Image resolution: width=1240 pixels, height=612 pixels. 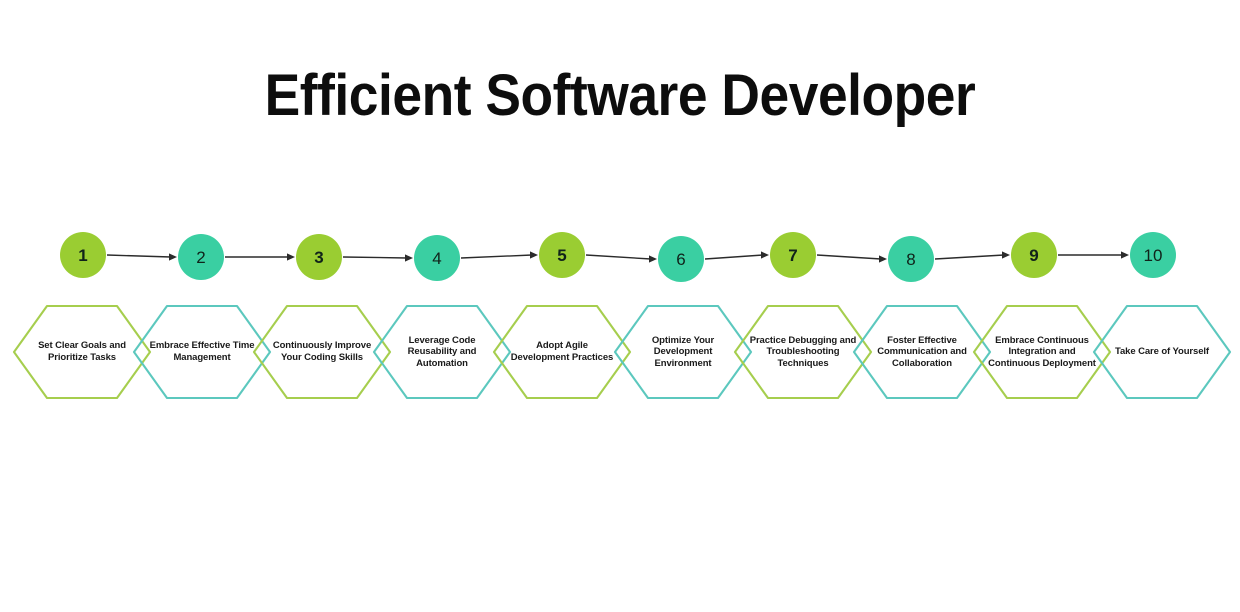 I want to click on step-number-2: 2, so click(x=201, y=257).